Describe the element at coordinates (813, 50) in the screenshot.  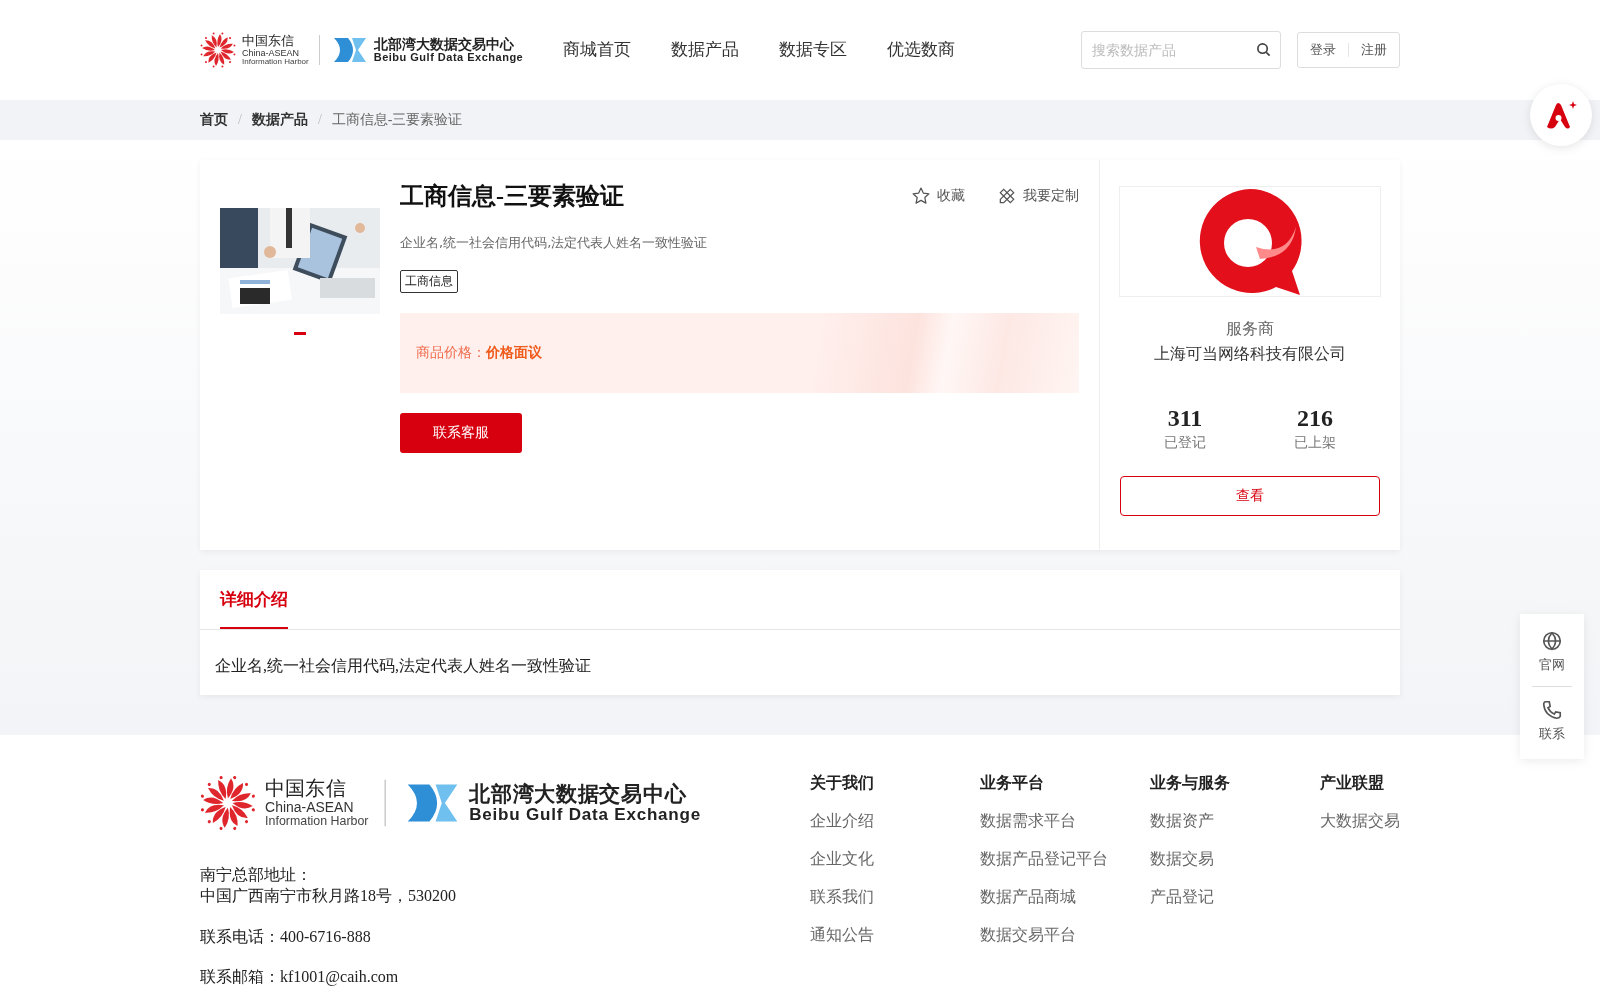
I see `nav-link: 数据专区` at that location.